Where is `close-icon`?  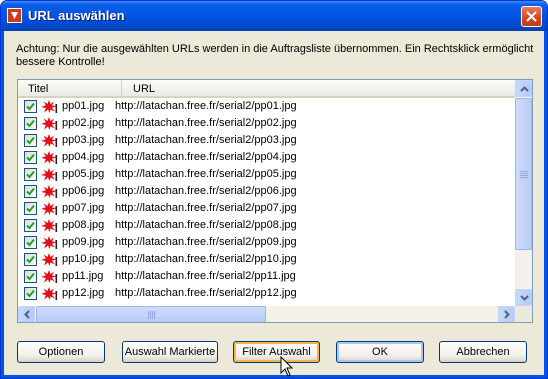 close-icon is located at coordinates (531, 16).